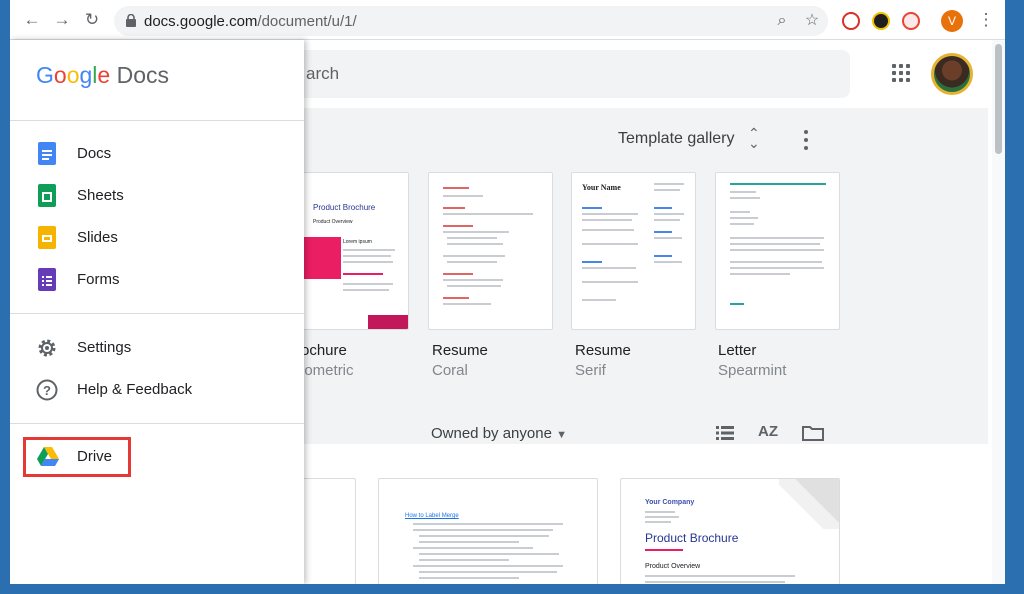  Describe the element at coordinates (47, 348) in the screenshot. I see `gear-icon` at that location.